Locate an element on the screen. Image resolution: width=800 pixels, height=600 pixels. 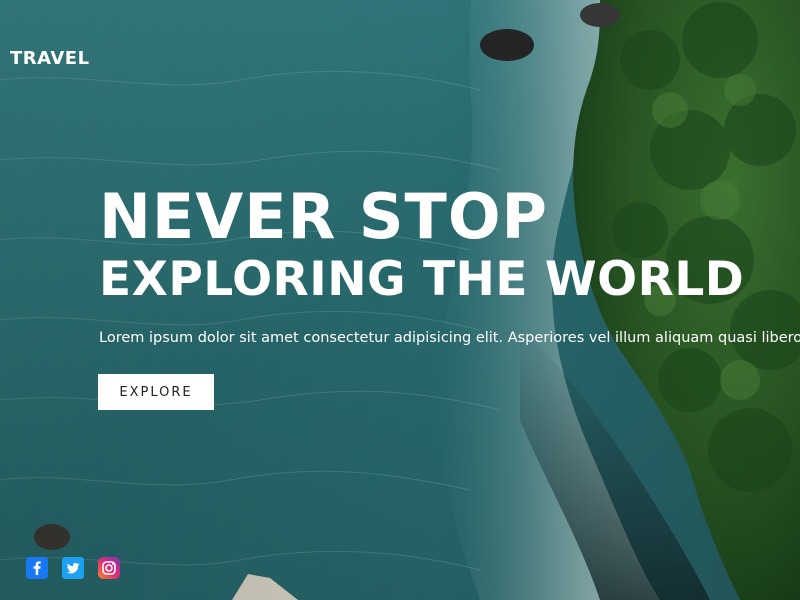
twitter-icon is located at coordinates (73, 568).